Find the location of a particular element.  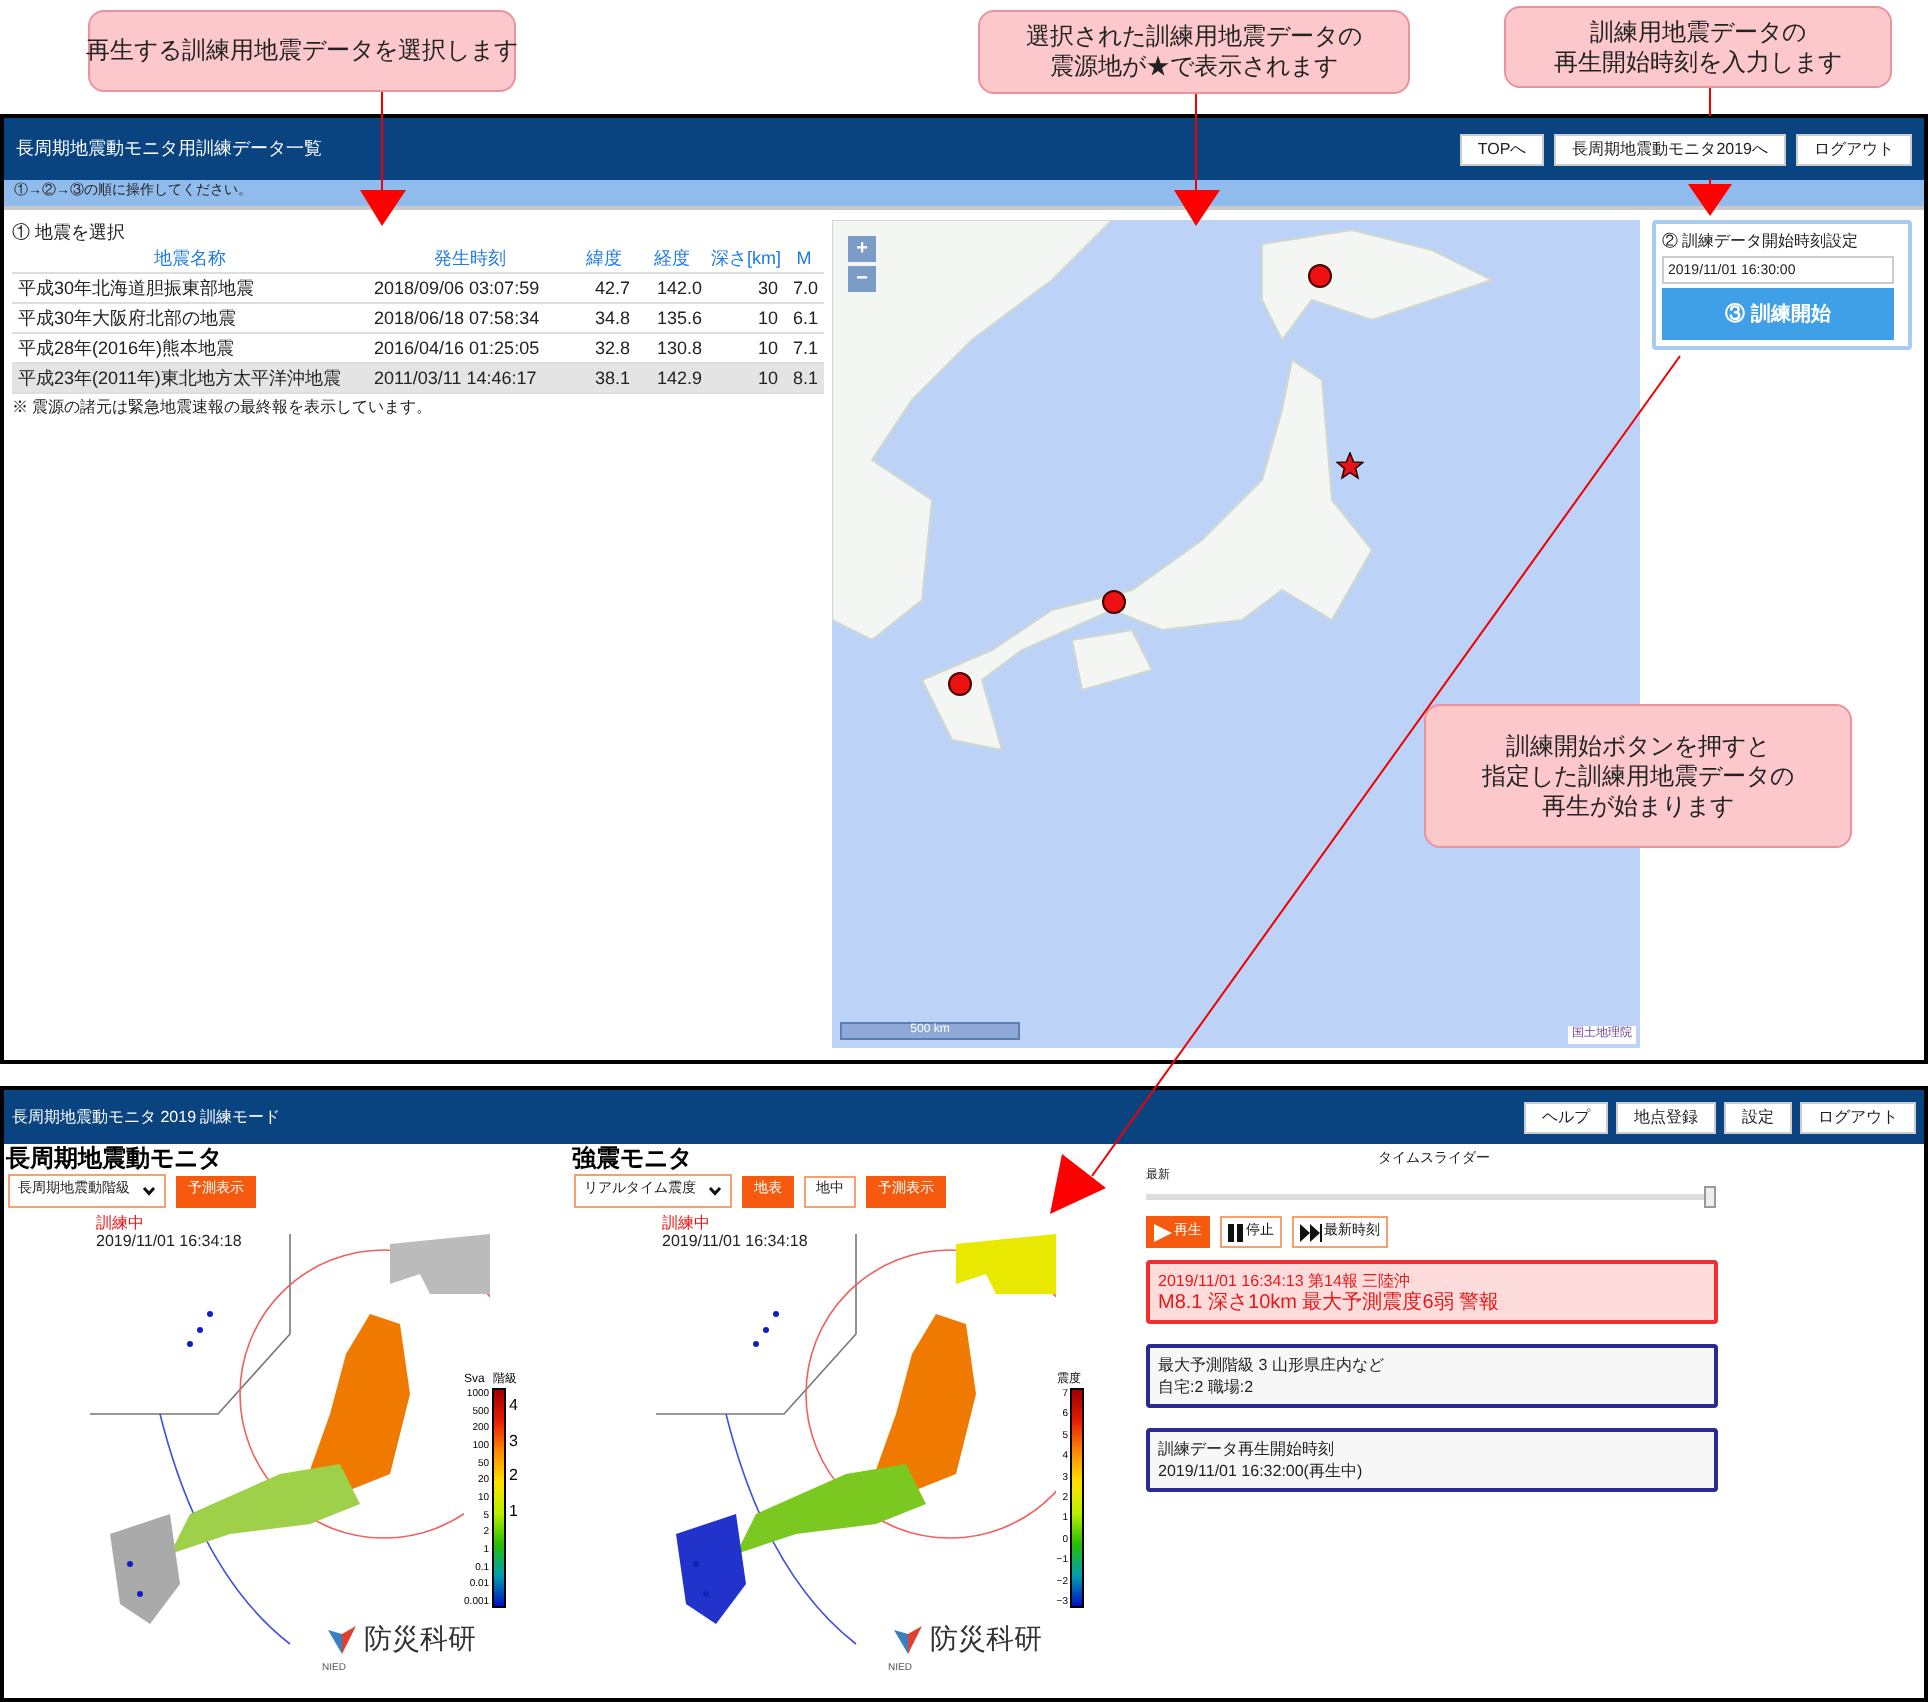

table-cell-text: 平成30年北海道胆振東部地震 is located at coordinates (136, 289).